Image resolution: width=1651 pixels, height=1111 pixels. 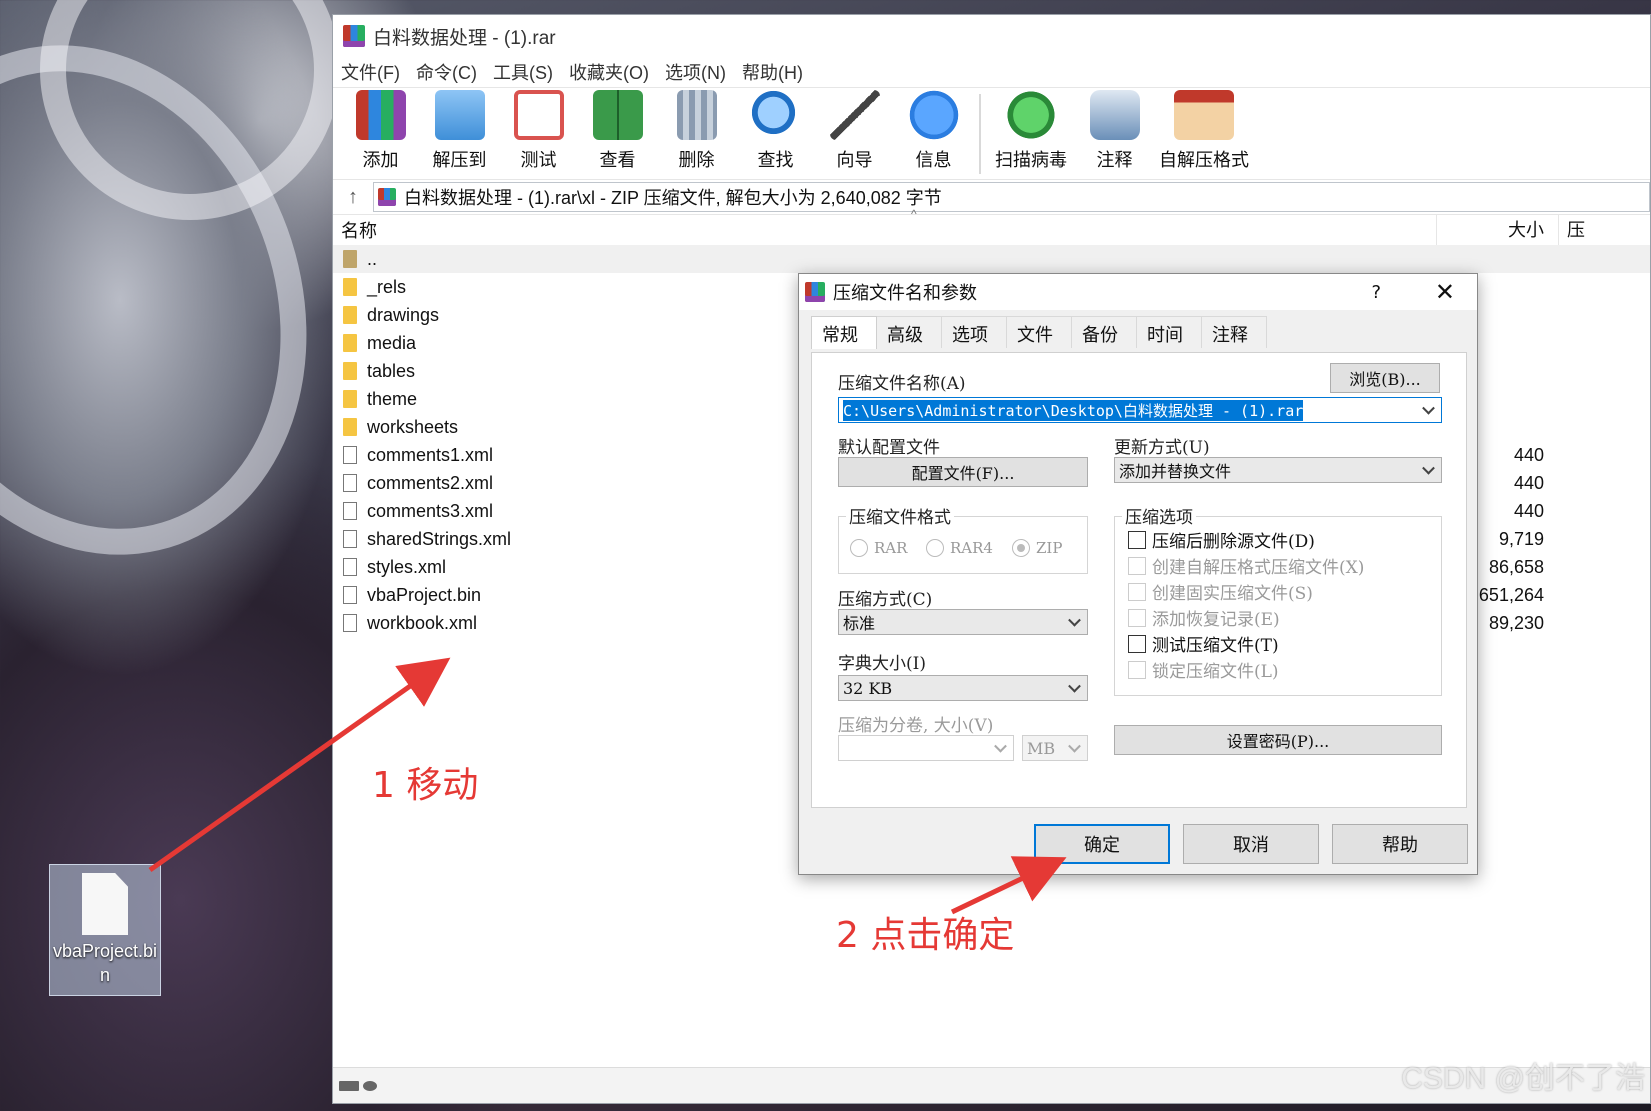 What do you see at coordinates (1162, 448) in the screenshot?
I see `update-mode-label: 更新方式(U)` at bounding box center [1162, 448].